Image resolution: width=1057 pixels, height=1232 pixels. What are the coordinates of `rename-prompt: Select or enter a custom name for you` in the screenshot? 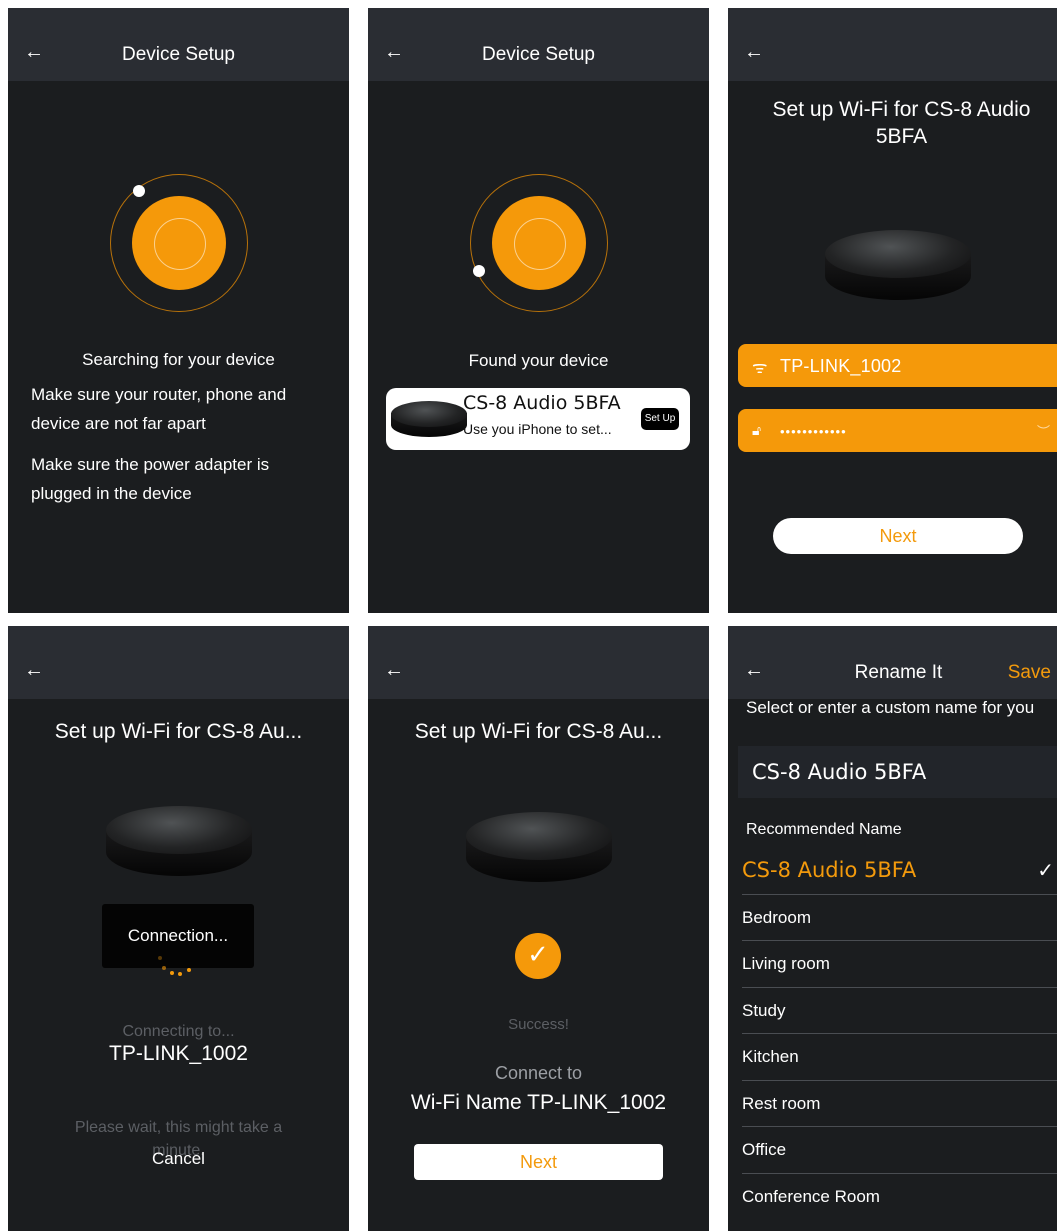 It's located at (890, 707).